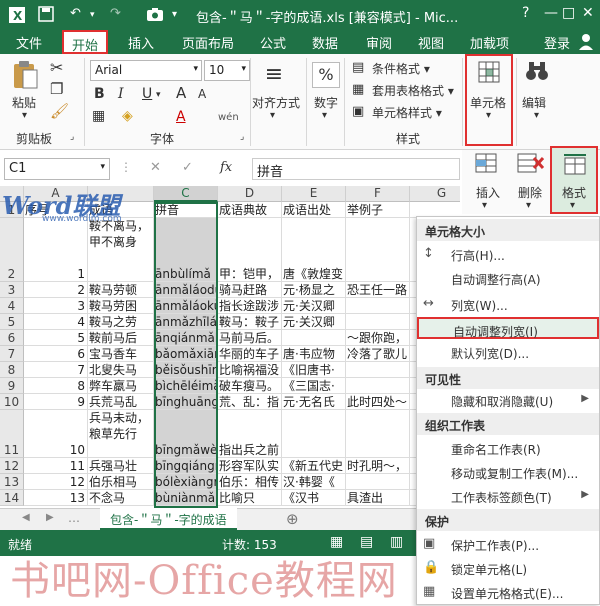  What do you see at coordinates (314, 402) in the screenshot?
I see `table-cell: 元·无名氏` at bounding box center [314, 402].